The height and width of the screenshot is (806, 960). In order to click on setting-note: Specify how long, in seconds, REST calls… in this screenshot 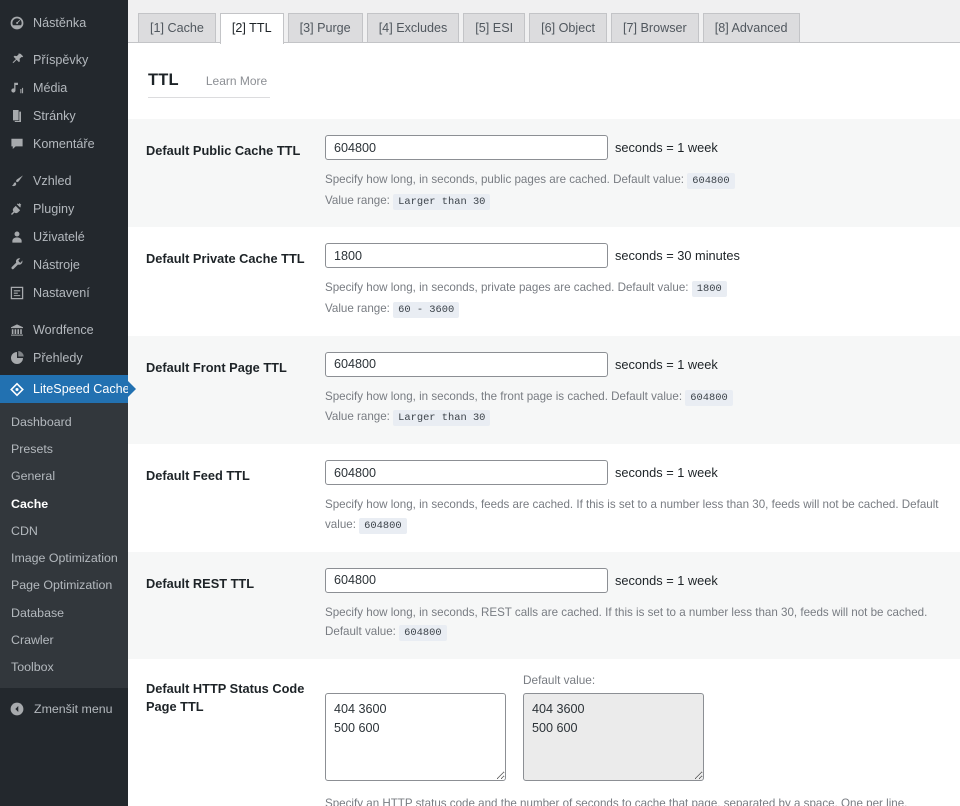, I will do `click(635, 623)`.